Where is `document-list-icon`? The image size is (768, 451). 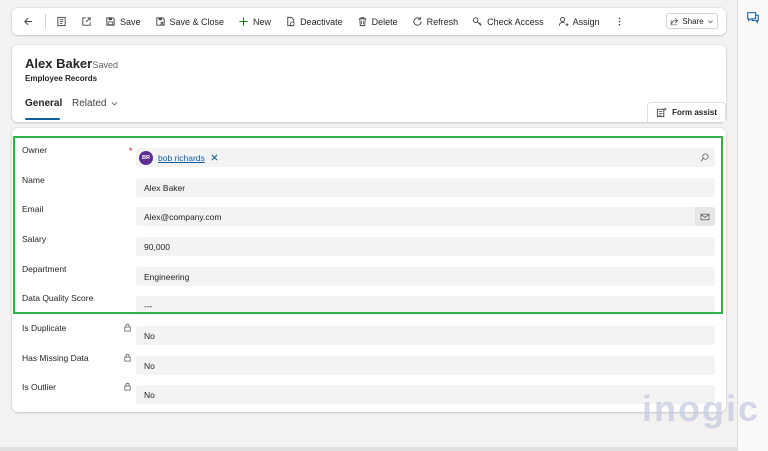 document-list-icon is located at coordinates (61, 21).